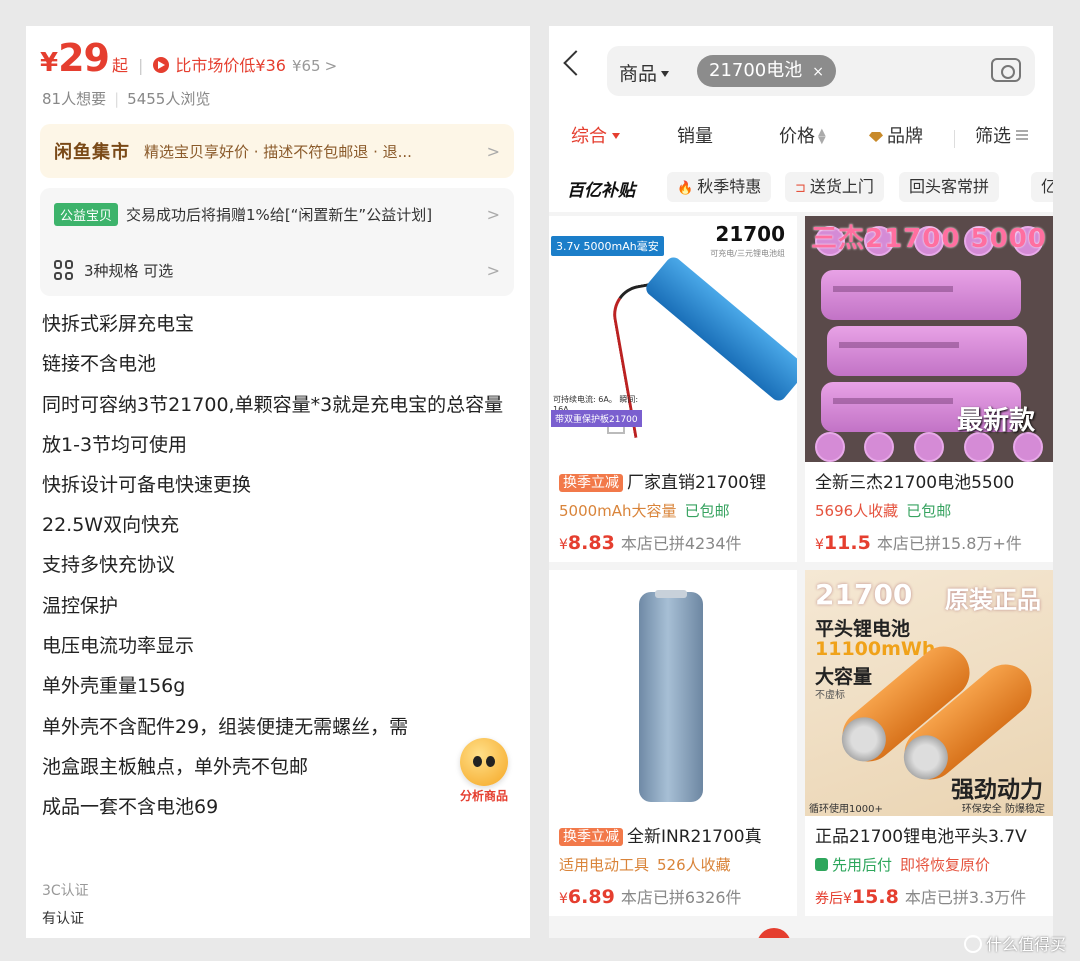  I want to click on charity-row: 公益宝贝 交易成功后将捐赠1%给[“闲置新生”公益计划] >, so click(277, 214).